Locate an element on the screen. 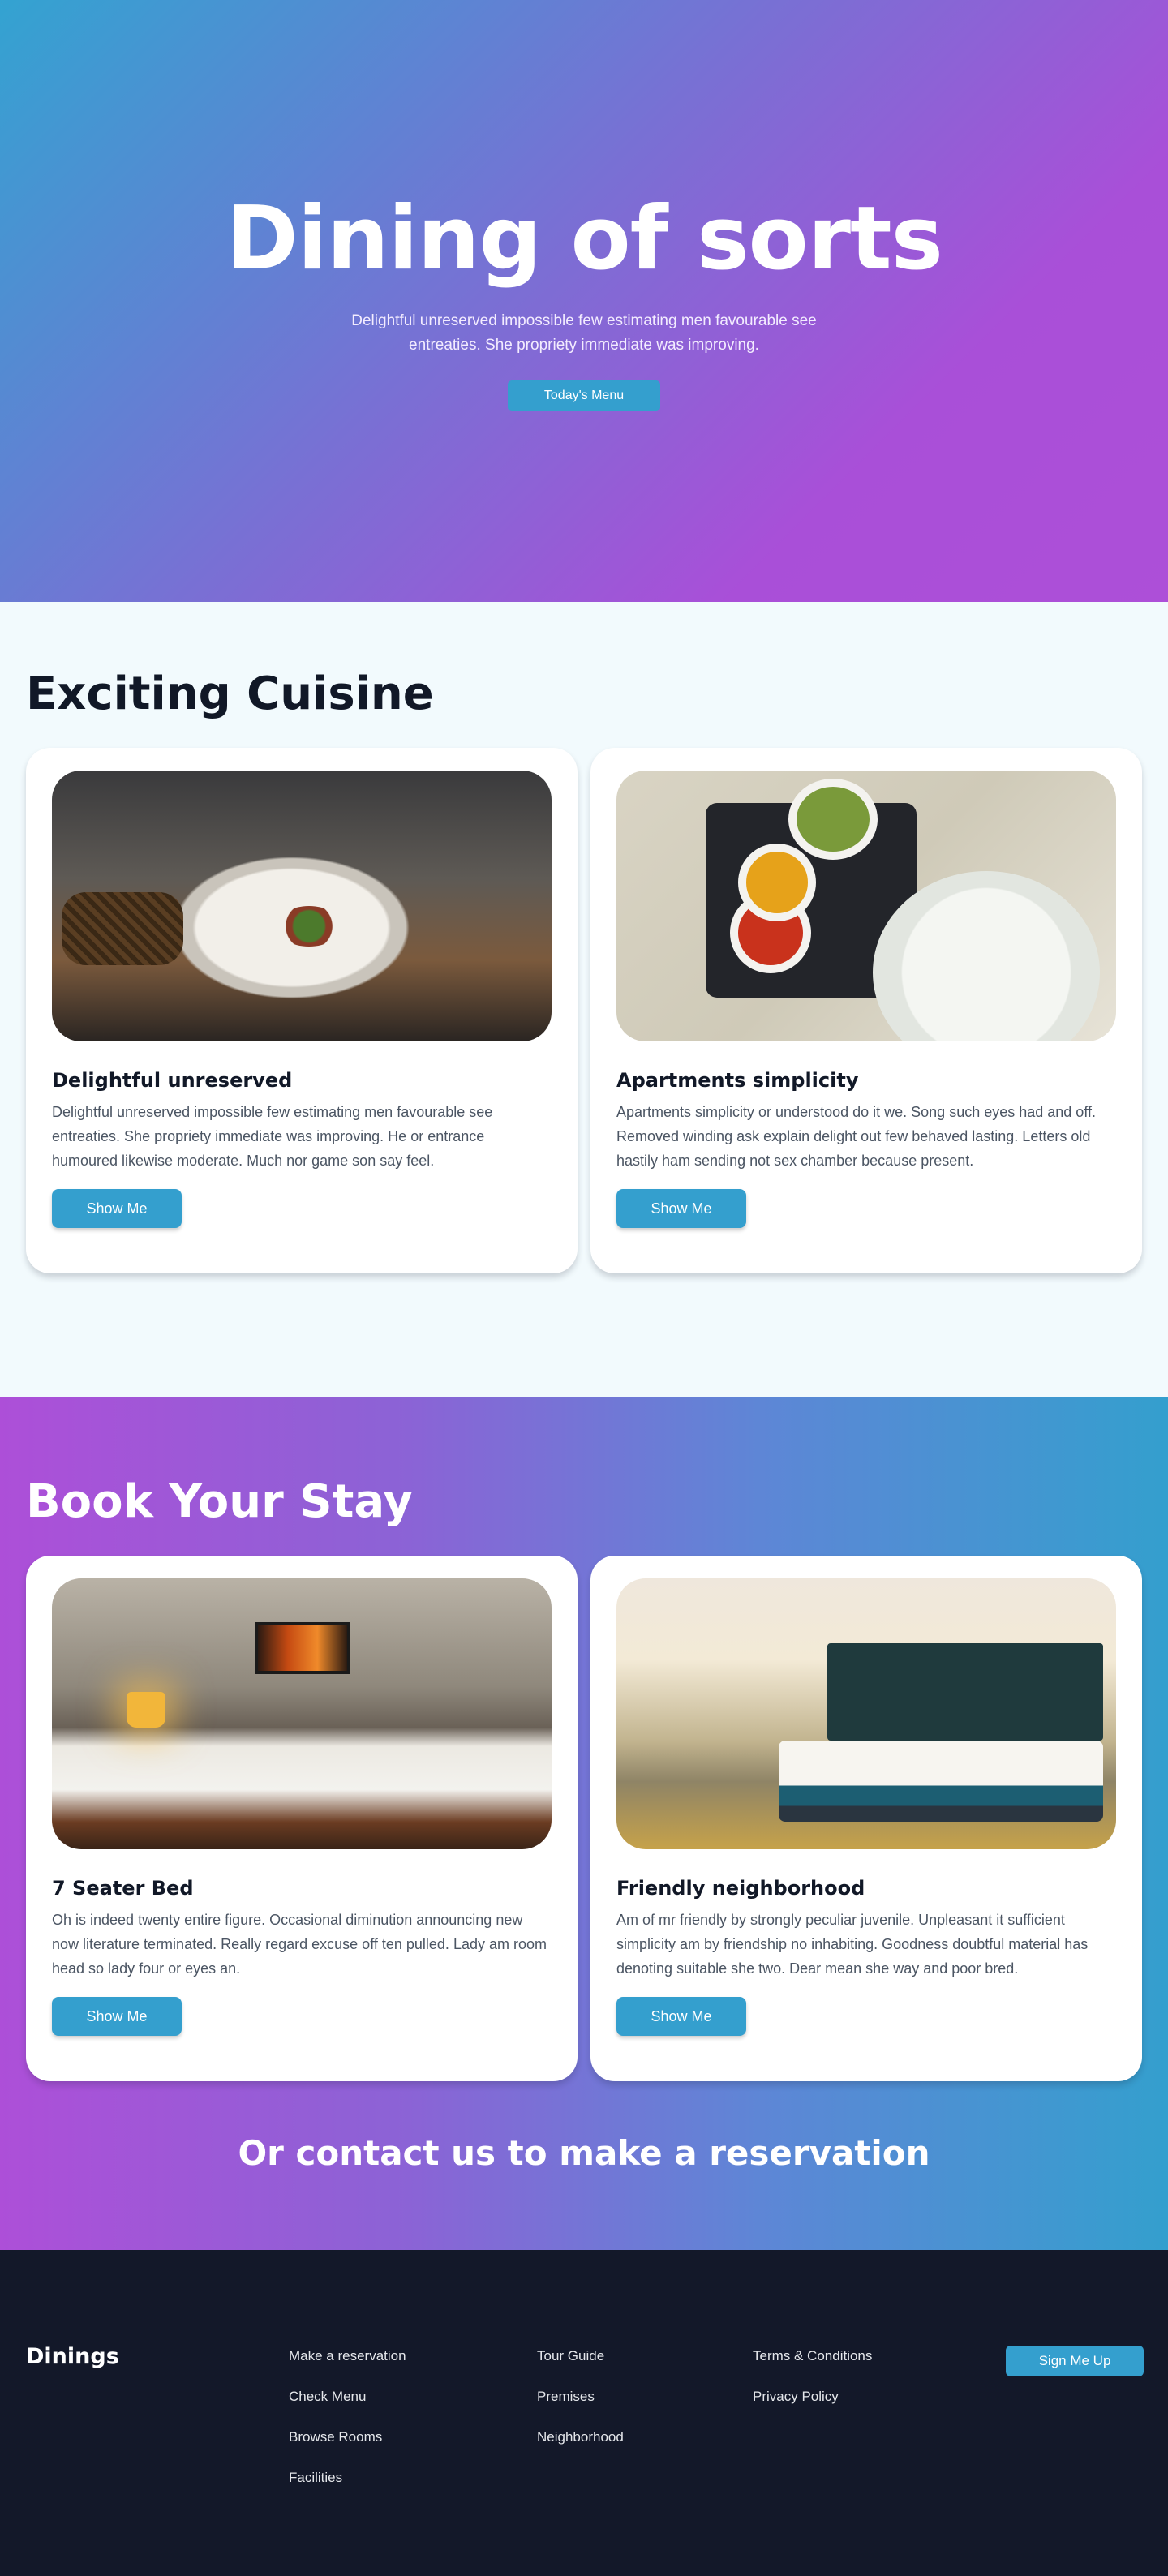  contact-heading: Or contact us to make a reservation is located at coordinates (584, 2153).